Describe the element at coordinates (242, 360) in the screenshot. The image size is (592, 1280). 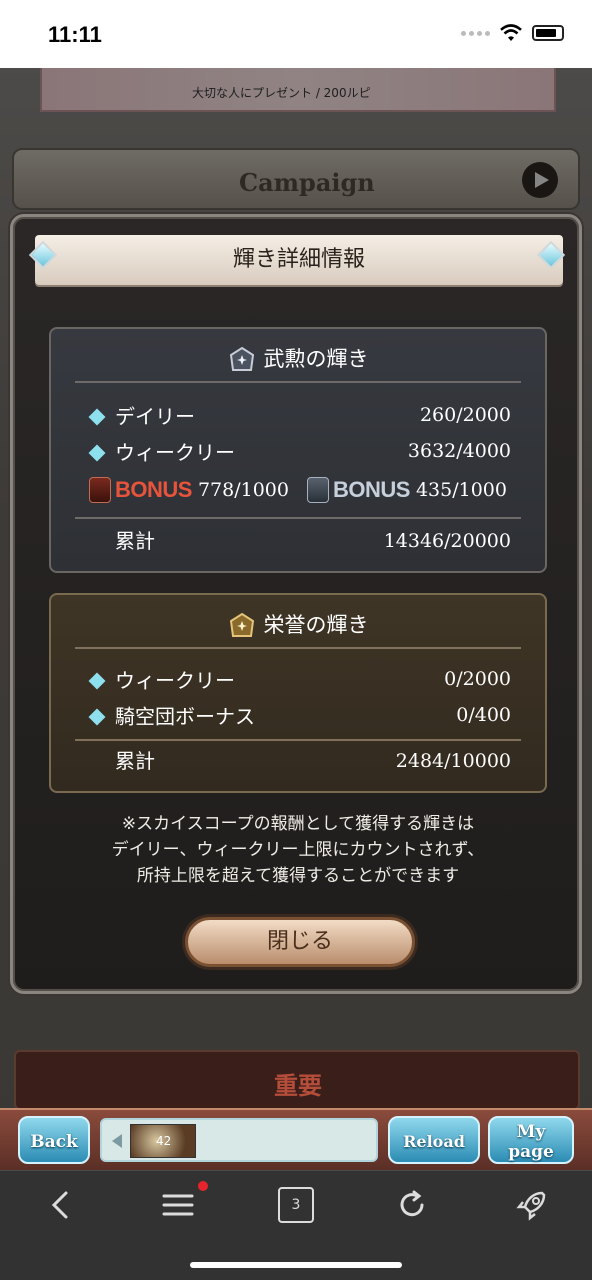
I see `valor-shine-icon` at that location.